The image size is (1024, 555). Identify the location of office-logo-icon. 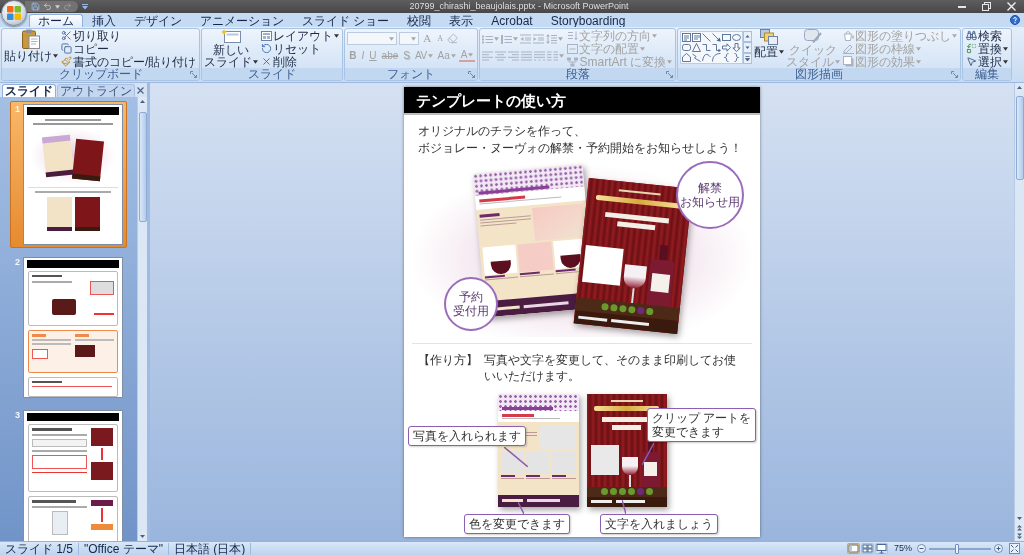
(14, 13).